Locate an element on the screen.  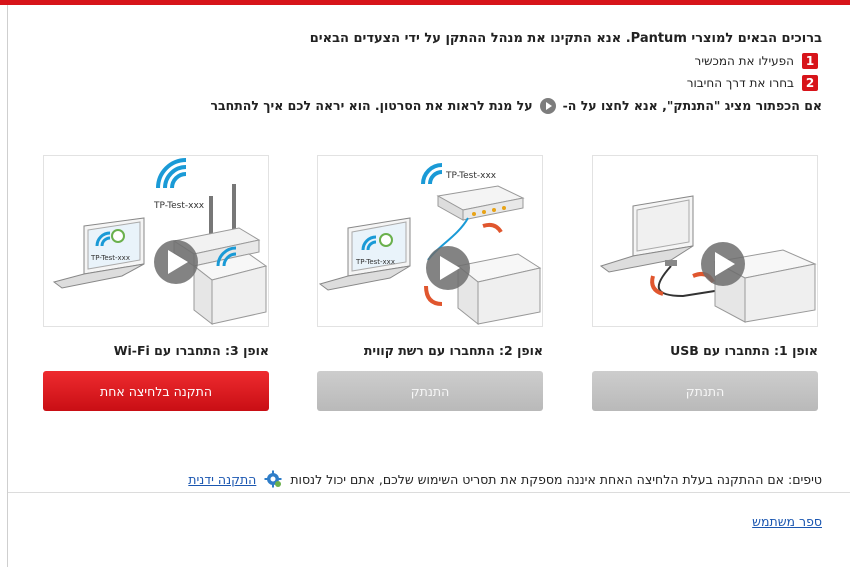
step-2: 2 בחרו את דרך החיבור is located at coordinates (431, 83).